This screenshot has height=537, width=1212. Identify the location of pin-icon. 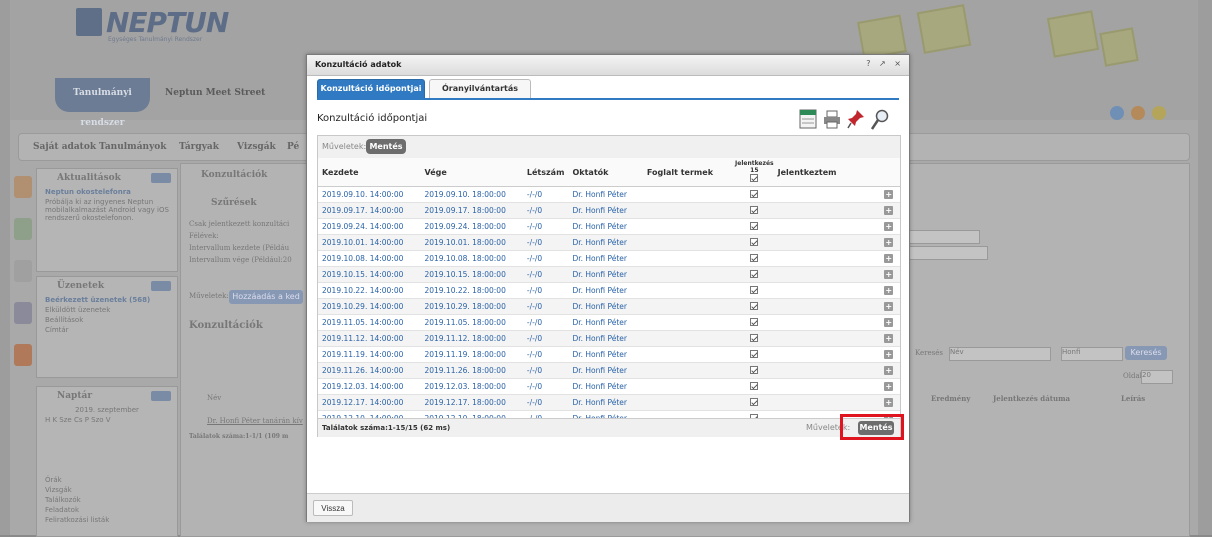
(856, 119).